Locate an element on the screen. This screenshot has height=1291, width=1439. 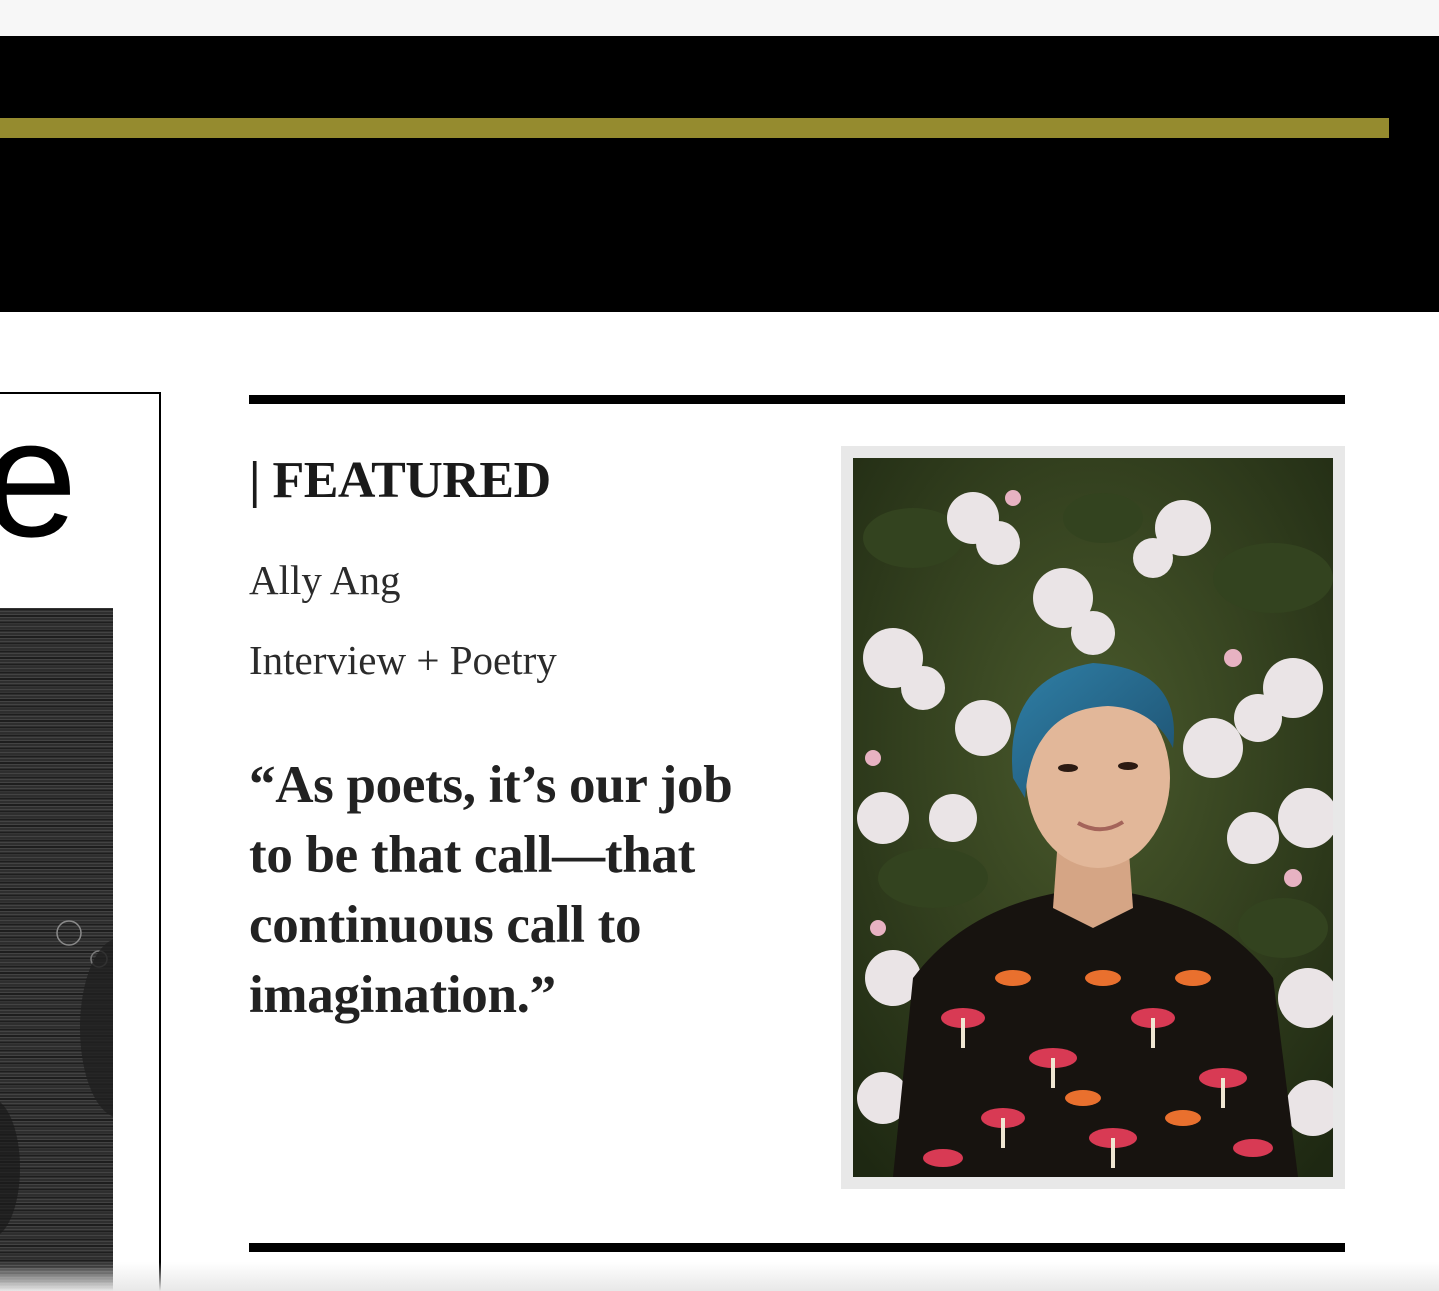
magazine-cover-link: e is located at coordinates (80, 841).